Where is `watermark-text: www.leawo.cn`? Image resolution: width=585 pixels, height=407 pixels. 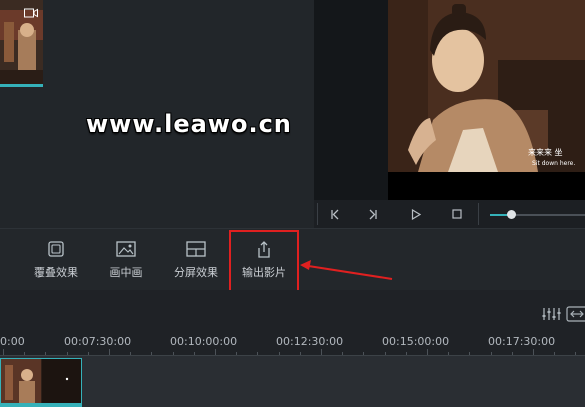
watermark-text: www.leawo.cn is located at coordinates (189, 124).